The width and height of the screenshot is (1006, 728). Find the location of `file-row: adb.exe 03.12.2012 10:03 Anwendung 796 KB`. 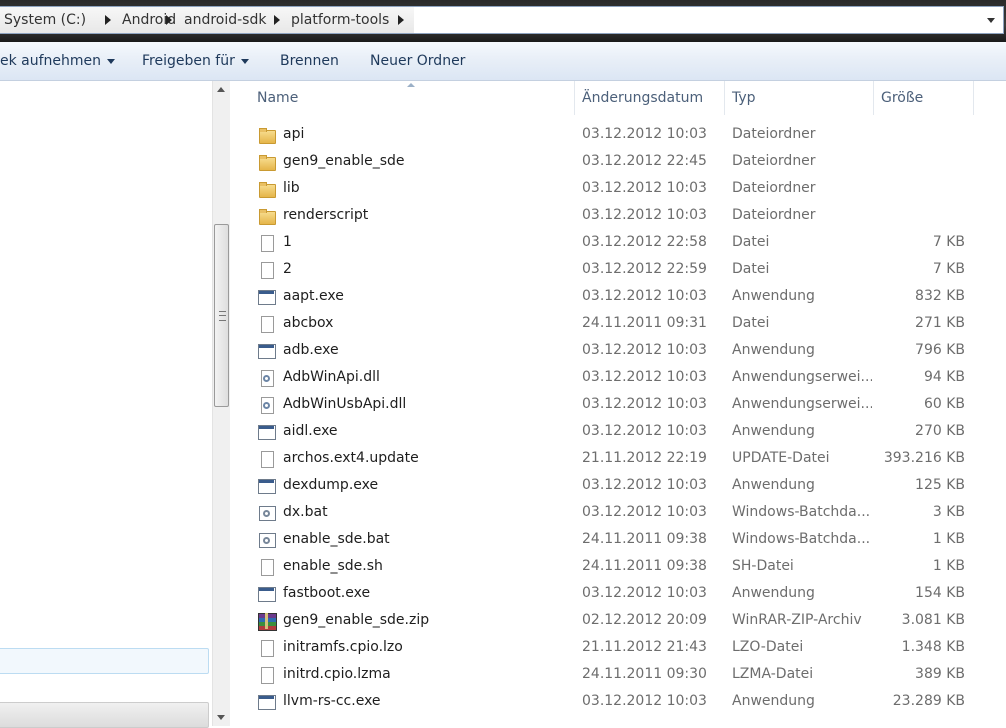

file-row: adb.exe 03.12.2012 10:03 Anwendung 796 KB is located at coordinates (618, 350).